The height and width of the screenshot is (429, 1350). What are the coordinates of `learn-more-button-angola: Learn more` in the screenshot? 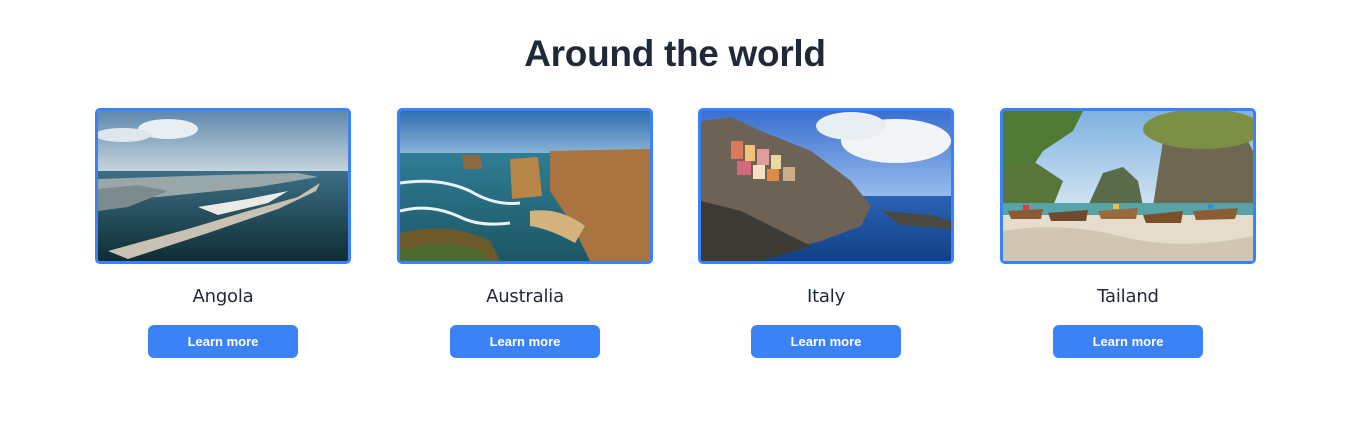 It's located at (223, 341).